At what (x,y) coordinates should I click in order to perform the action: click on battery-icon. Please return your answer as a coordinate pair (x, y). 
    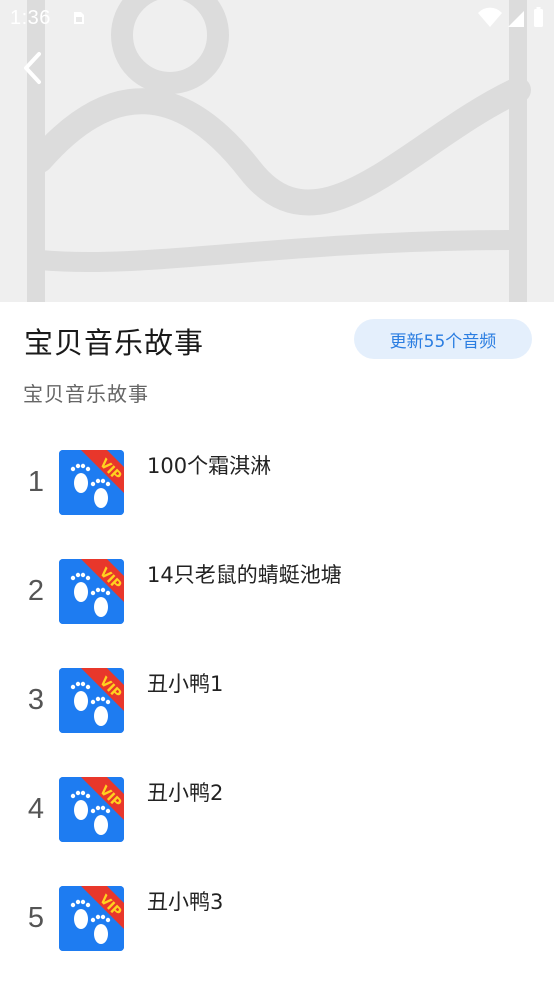
    Looking at the image, I should click on (538, 17).